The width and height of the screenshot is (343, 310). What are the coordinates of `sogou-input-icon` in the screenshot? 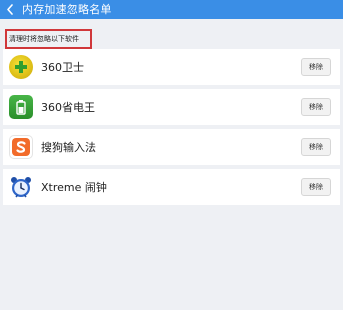 It's located at (21, 147).